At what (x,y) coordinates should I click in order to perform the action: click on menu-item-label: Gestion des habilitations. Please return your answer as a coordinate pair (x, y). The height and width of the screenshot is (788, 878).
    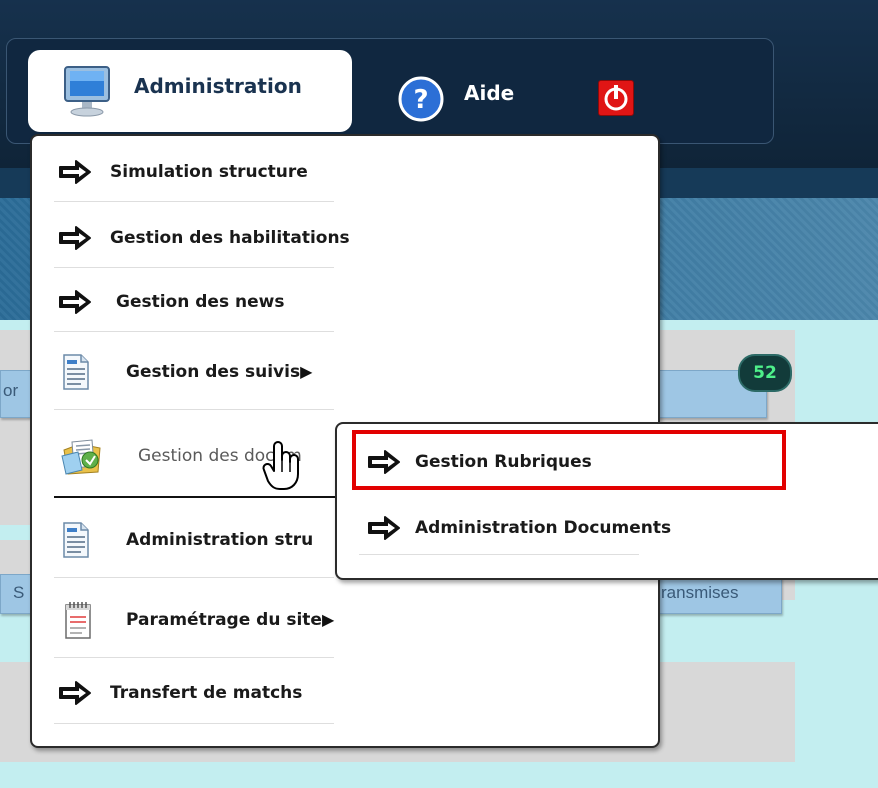
    Looking at the image, I should click on (230, 238).